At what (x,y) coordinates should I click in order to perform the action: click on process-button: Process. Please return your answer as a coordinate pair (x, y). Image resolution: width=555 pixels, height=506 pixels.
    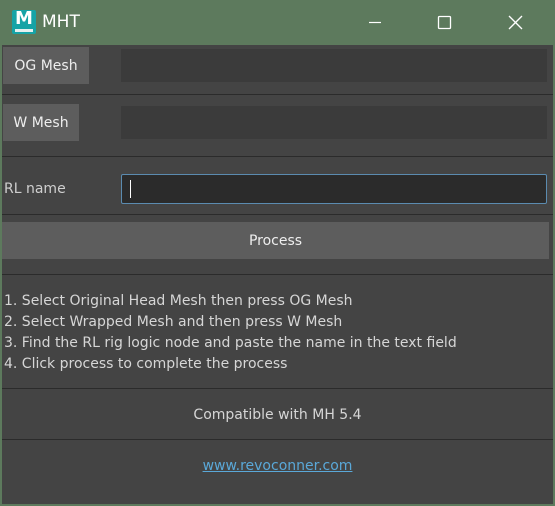
    Looking at the image, I should click on (275, 240).